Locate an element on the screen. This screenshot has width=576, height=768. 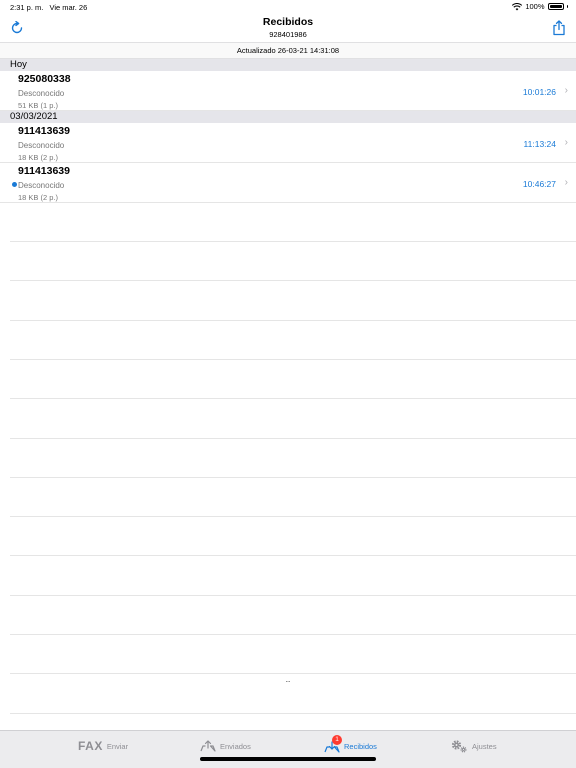
fax-time: 11:13:24 is located at coordinates (539, 144).